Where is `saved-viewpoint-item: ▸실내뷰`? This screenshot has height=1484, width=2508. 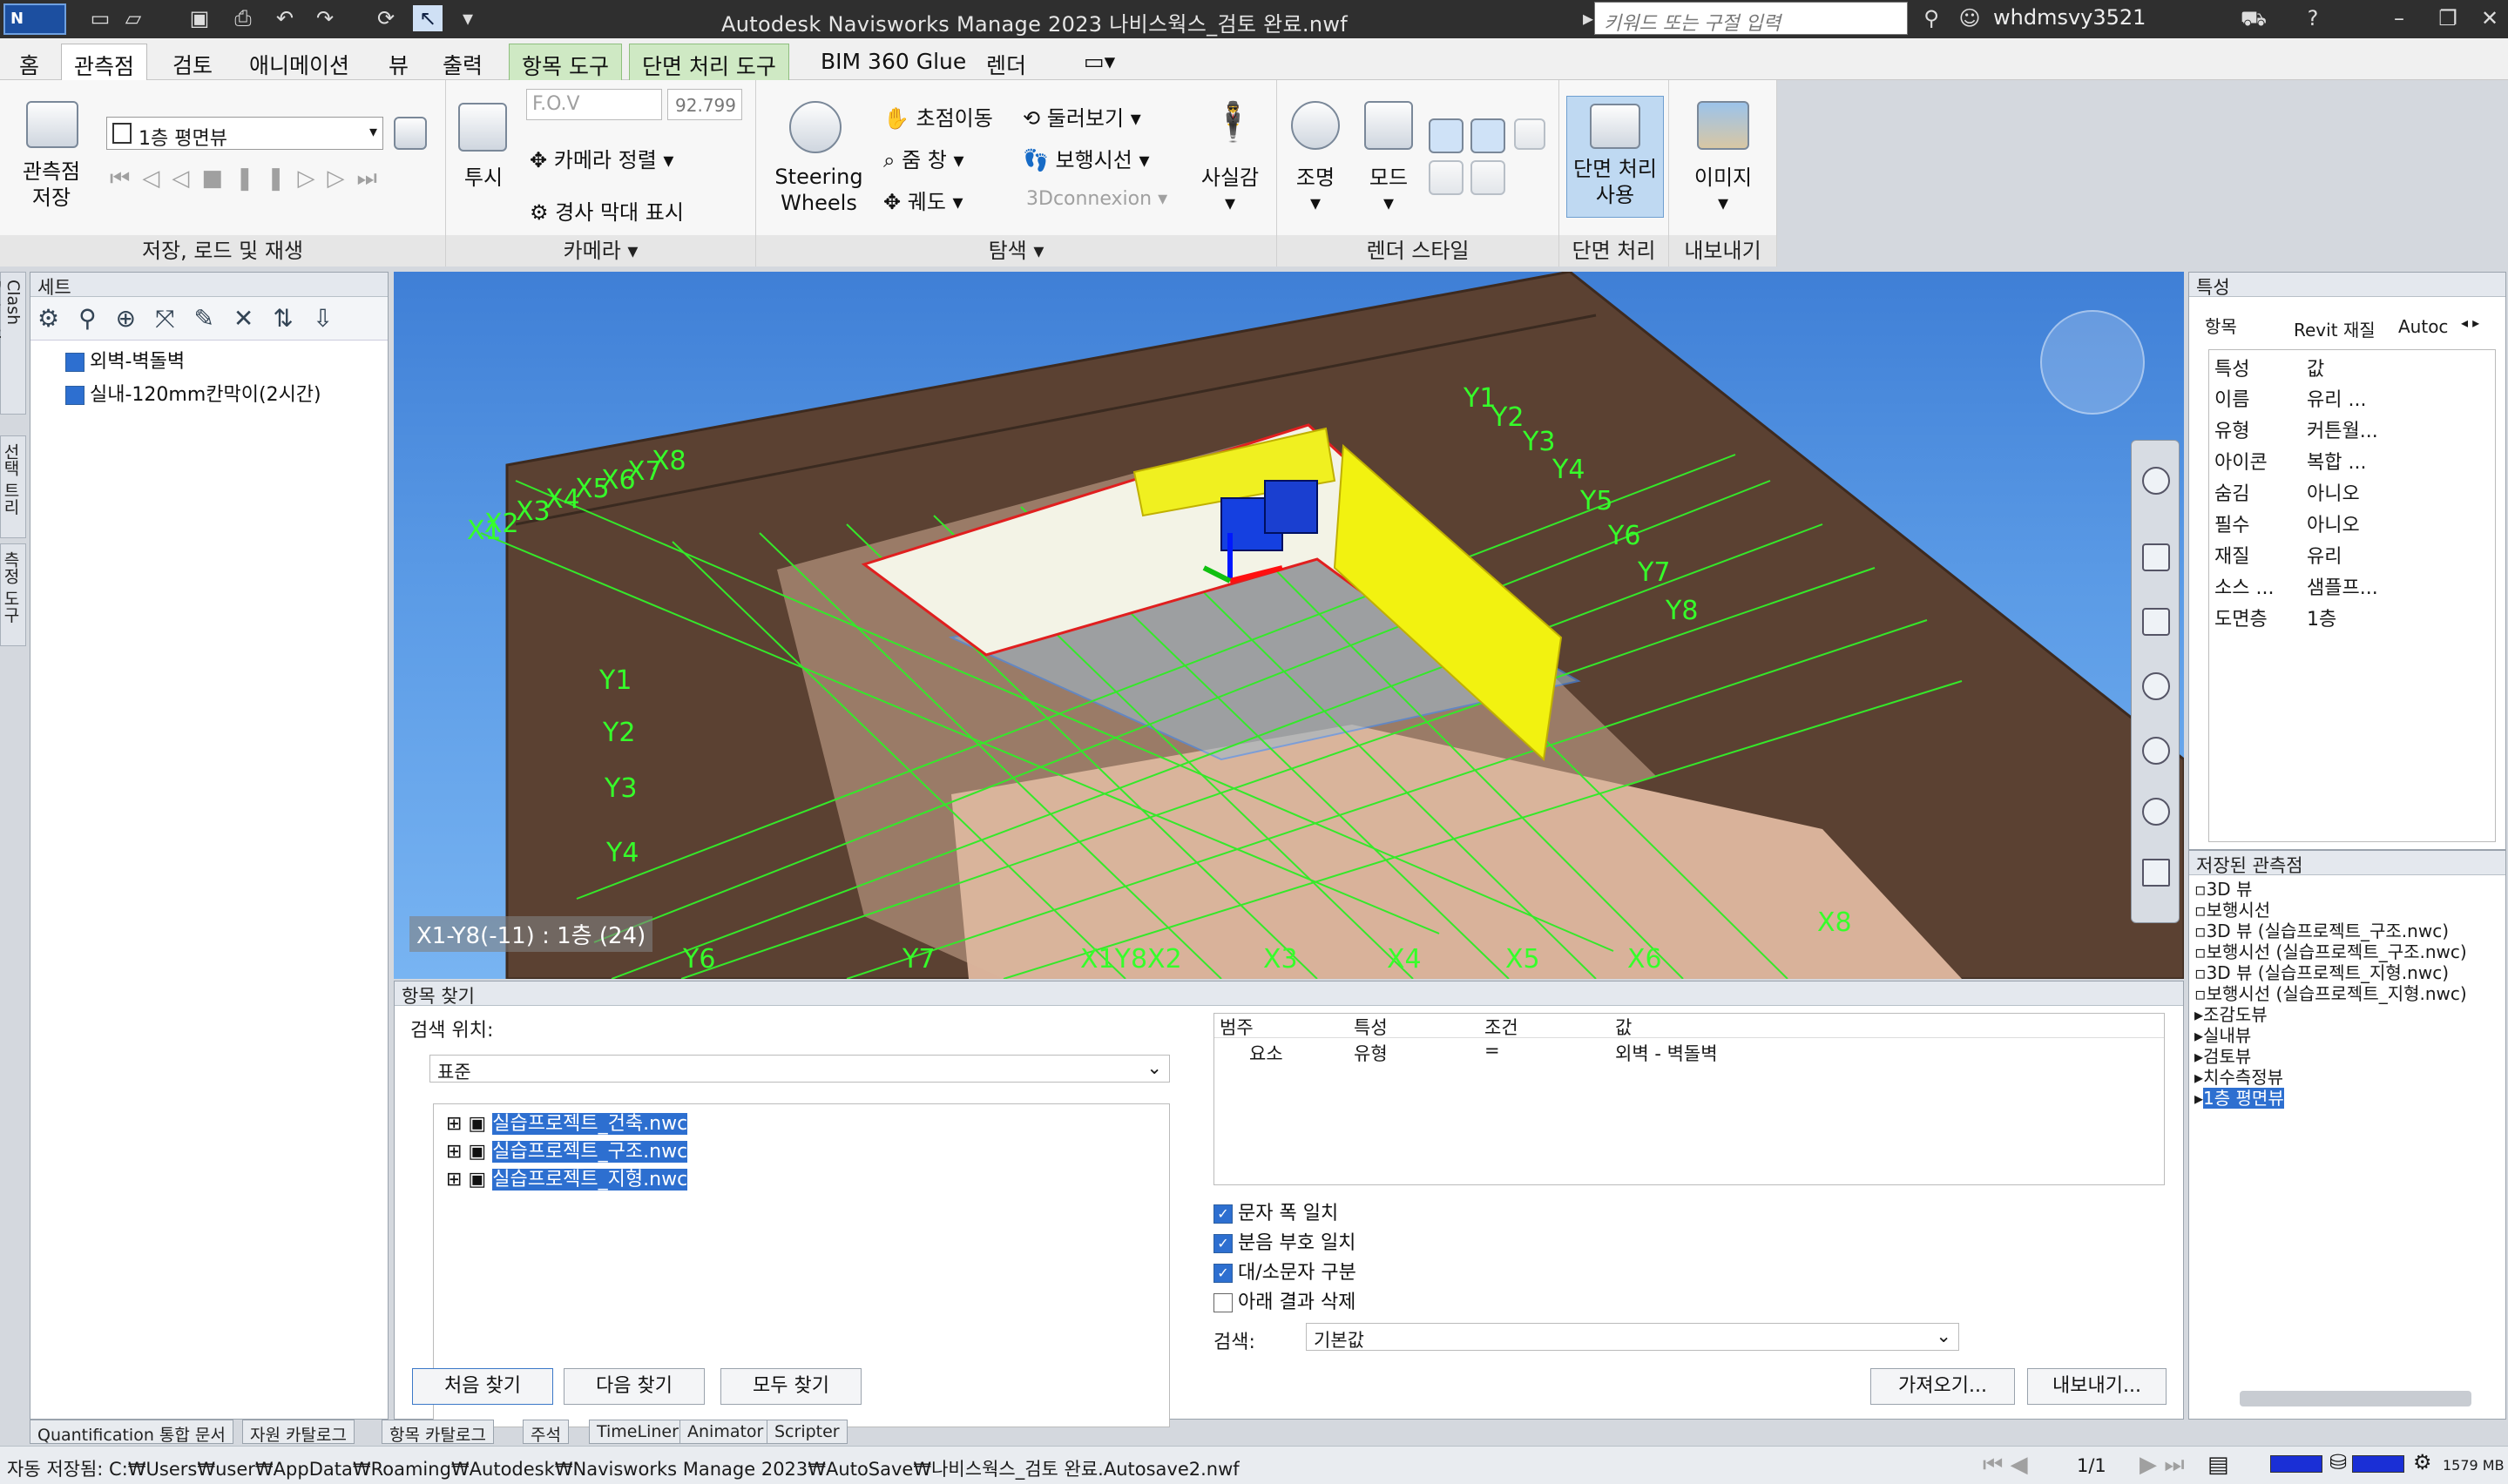
saved-viewpoint-item: ▸실내뷰 is located at coordinates (2330, 1035).